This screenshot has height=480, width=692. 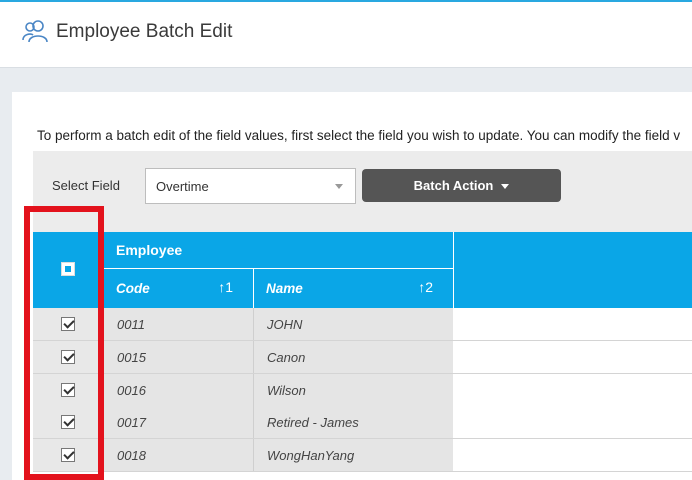 I want to click on code-cell: 0018, so click(x=178, y=455).